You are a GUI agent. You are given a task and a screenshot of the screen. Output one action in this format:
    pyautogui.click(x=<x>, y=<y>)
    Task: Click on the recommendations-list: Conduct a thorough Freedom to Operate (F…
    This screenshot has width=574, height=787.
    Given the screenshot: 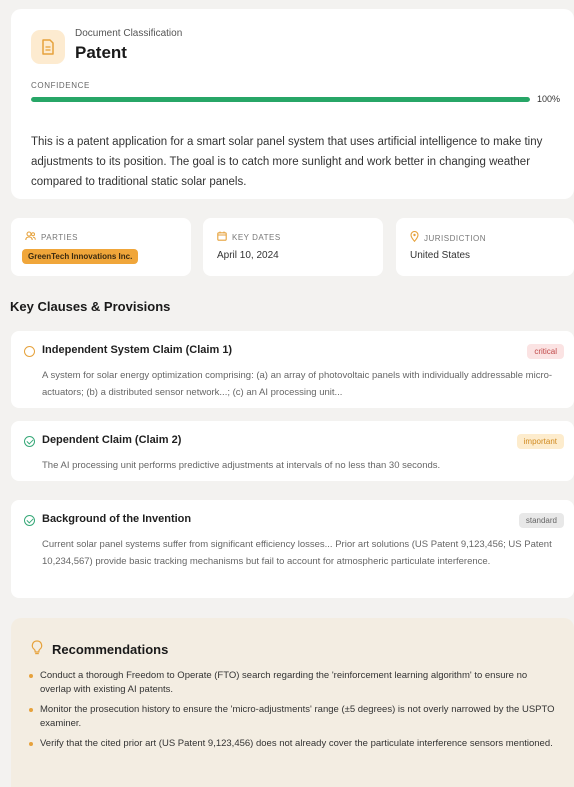 What is the action you would take?
    pyautogui.click(x=293, y=713)
    